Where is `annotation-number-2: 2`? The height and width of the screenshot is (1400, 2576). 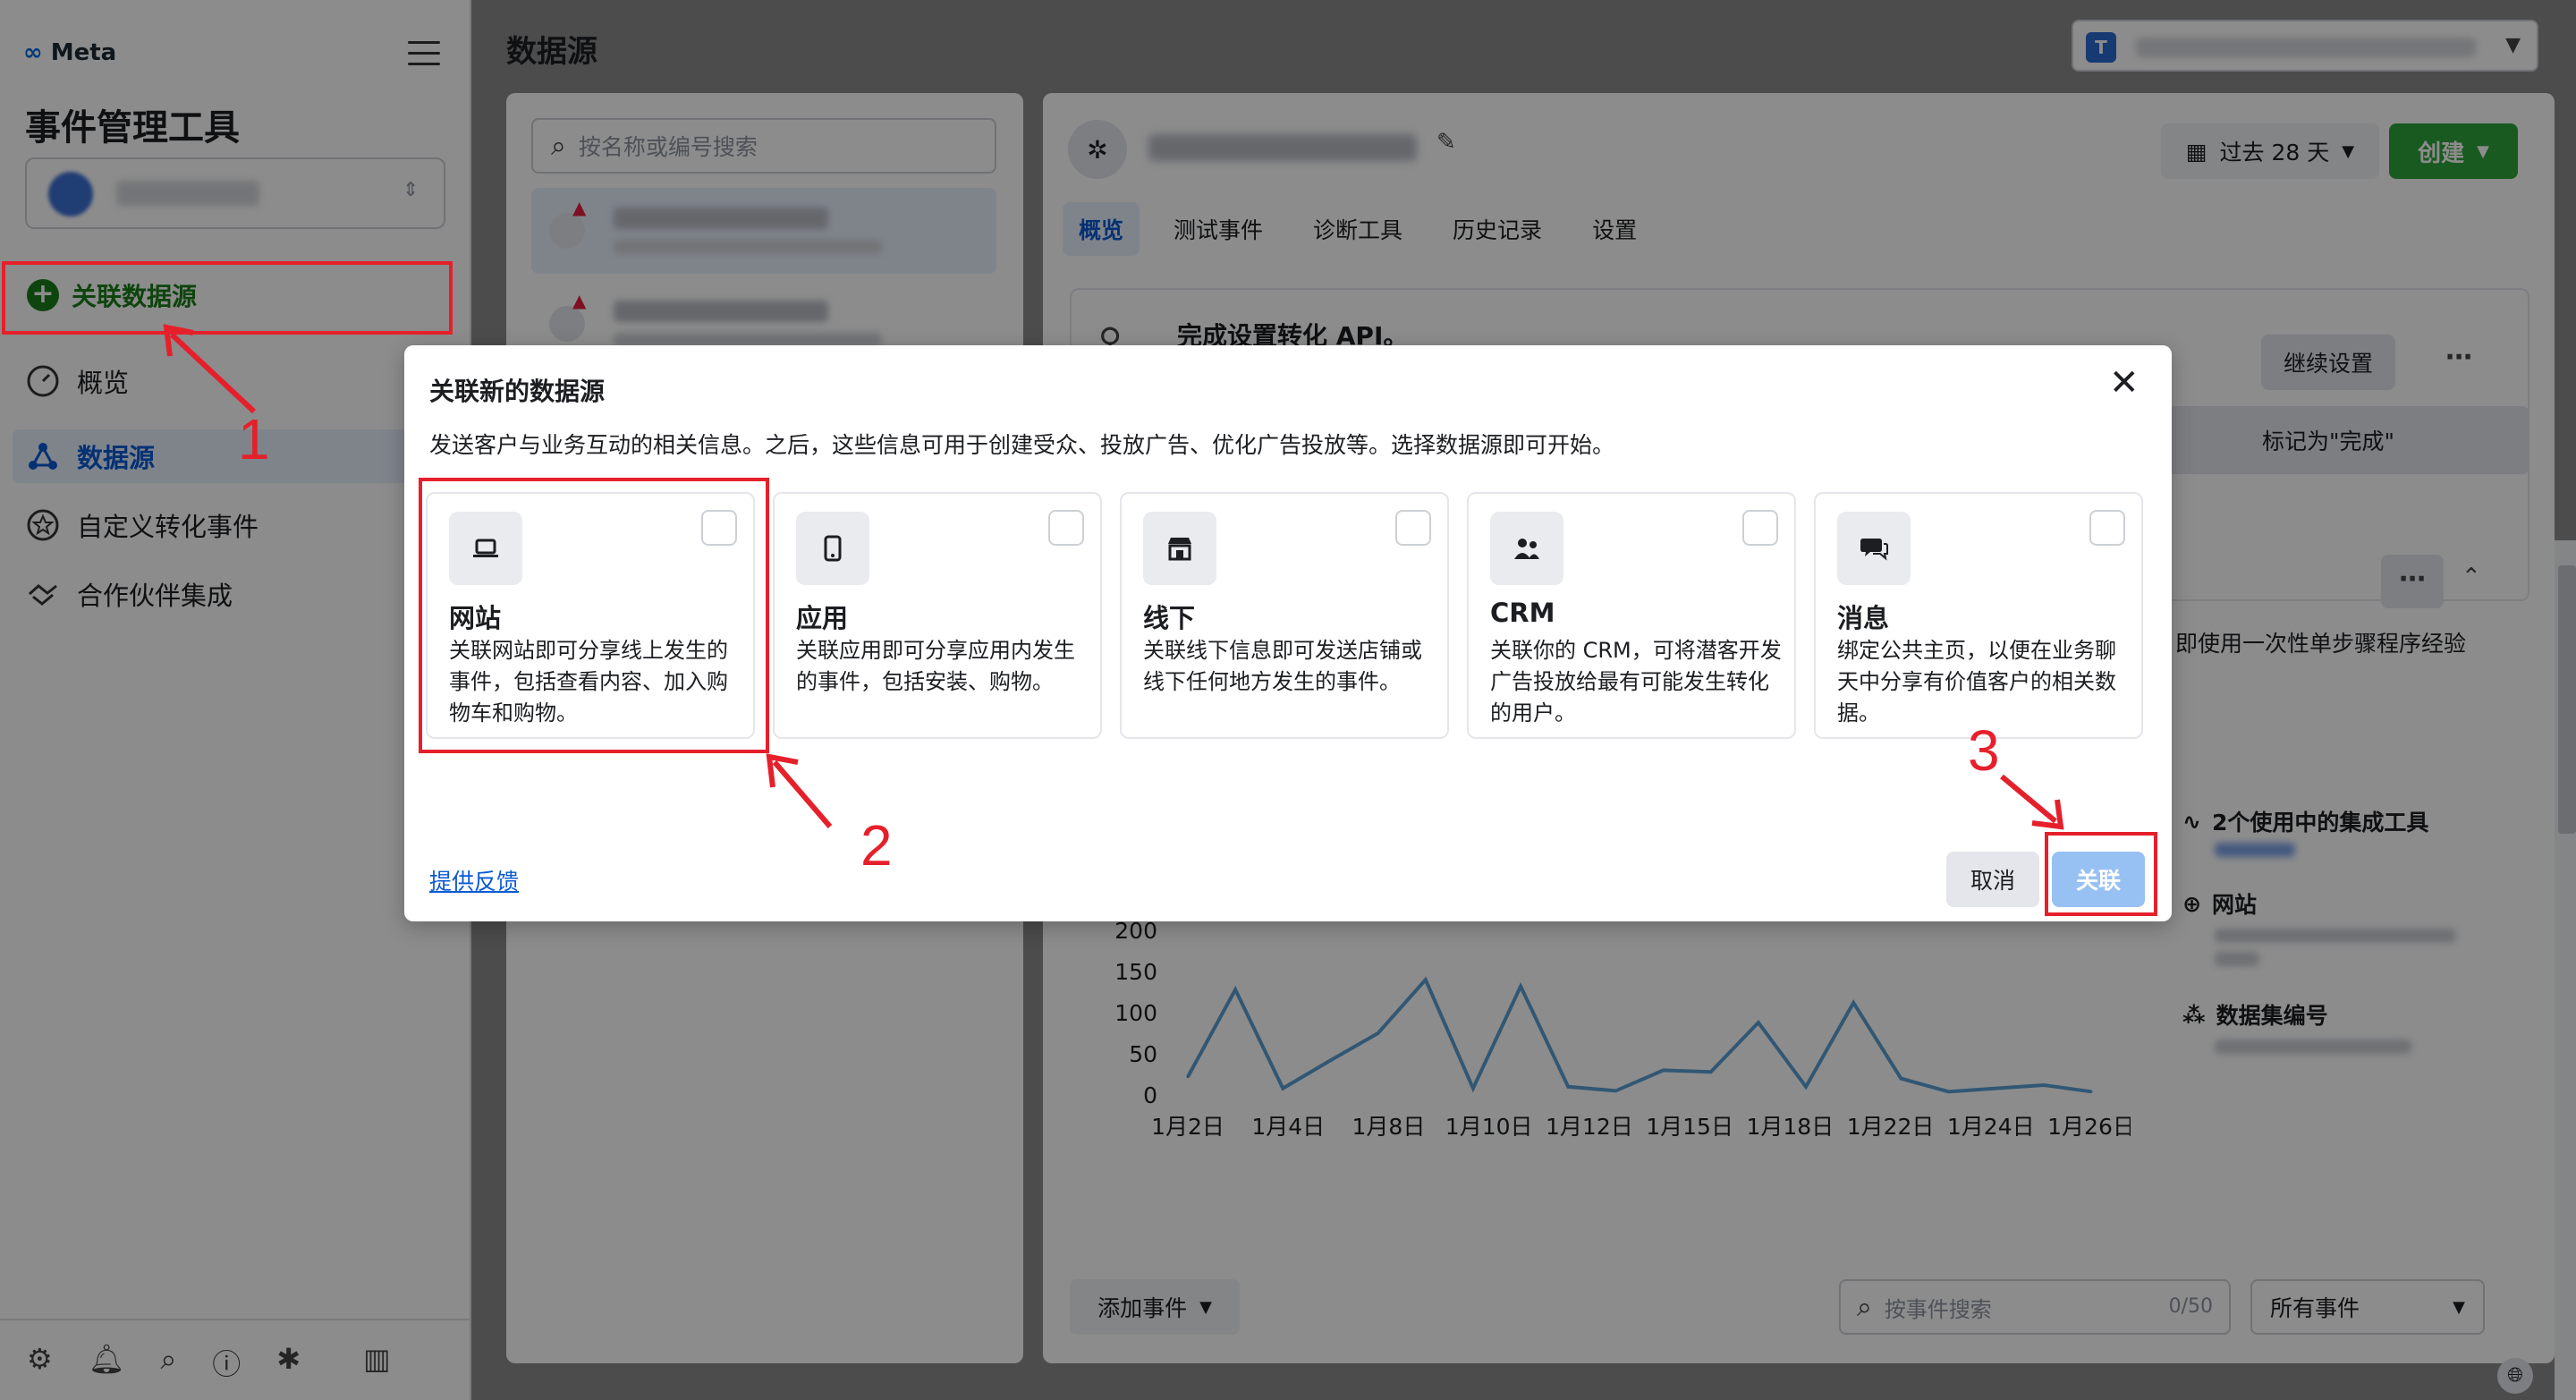 annotation-number-2: 2 is located at coordinates (876, 845).